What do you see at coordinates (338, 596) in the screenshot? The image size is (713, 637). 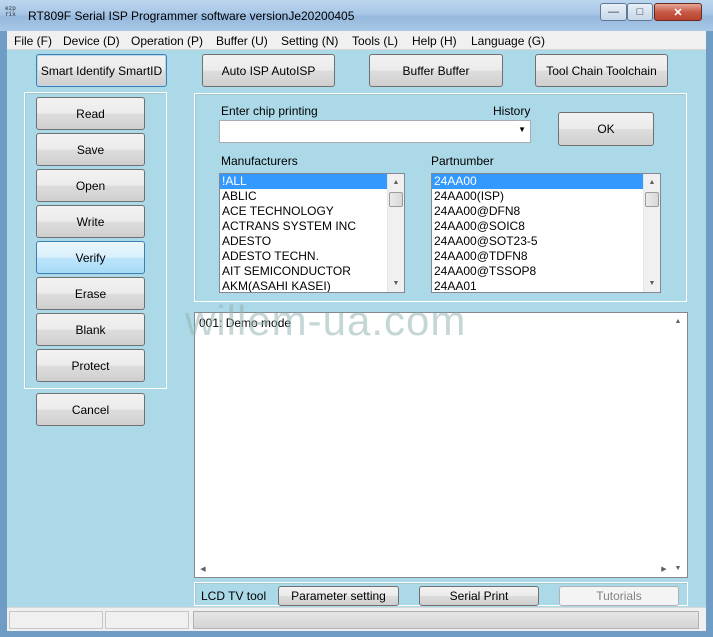 I see `parameter-setting-button: Parameter setting` at bounding box center [338, 596].